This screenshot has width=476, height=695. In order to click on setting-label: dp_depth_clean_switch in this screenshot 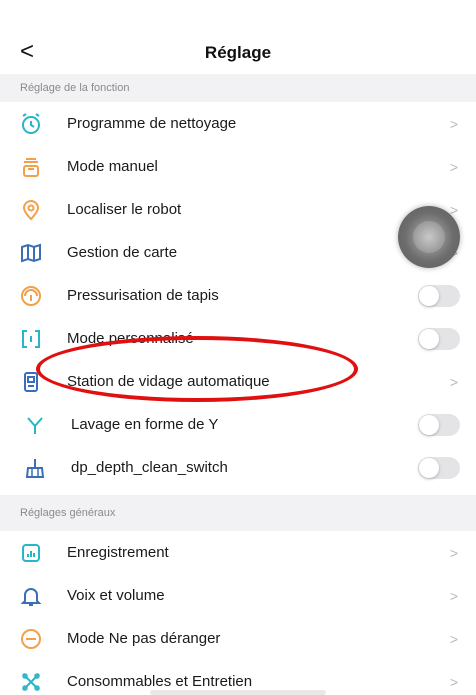, I will do `click(149, 467)`.